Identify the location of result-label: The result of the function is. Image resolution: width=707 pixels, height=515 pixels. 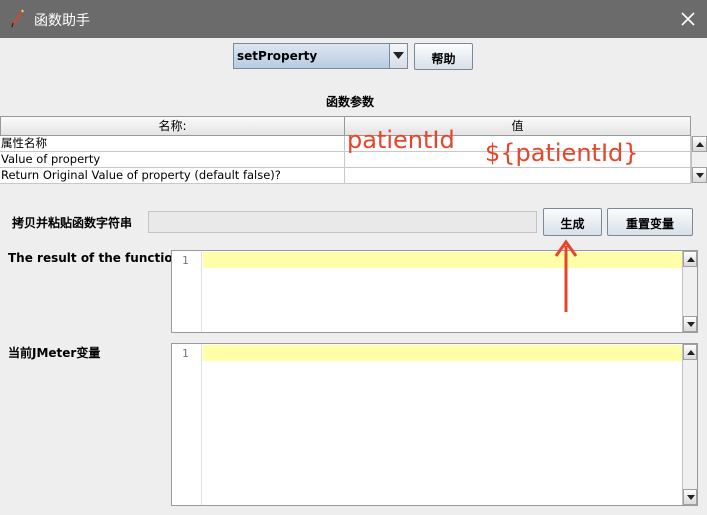
(102, 258).